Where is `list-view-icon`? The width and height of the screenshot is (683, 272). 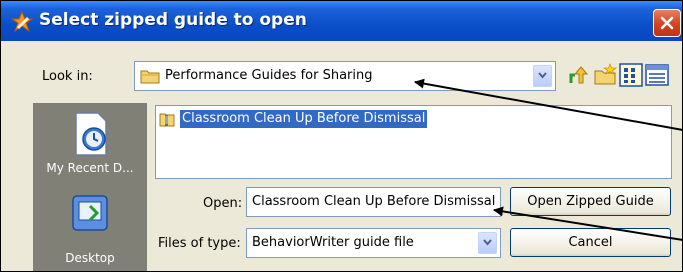
list-view-icon is located at coordinates (631, 75).